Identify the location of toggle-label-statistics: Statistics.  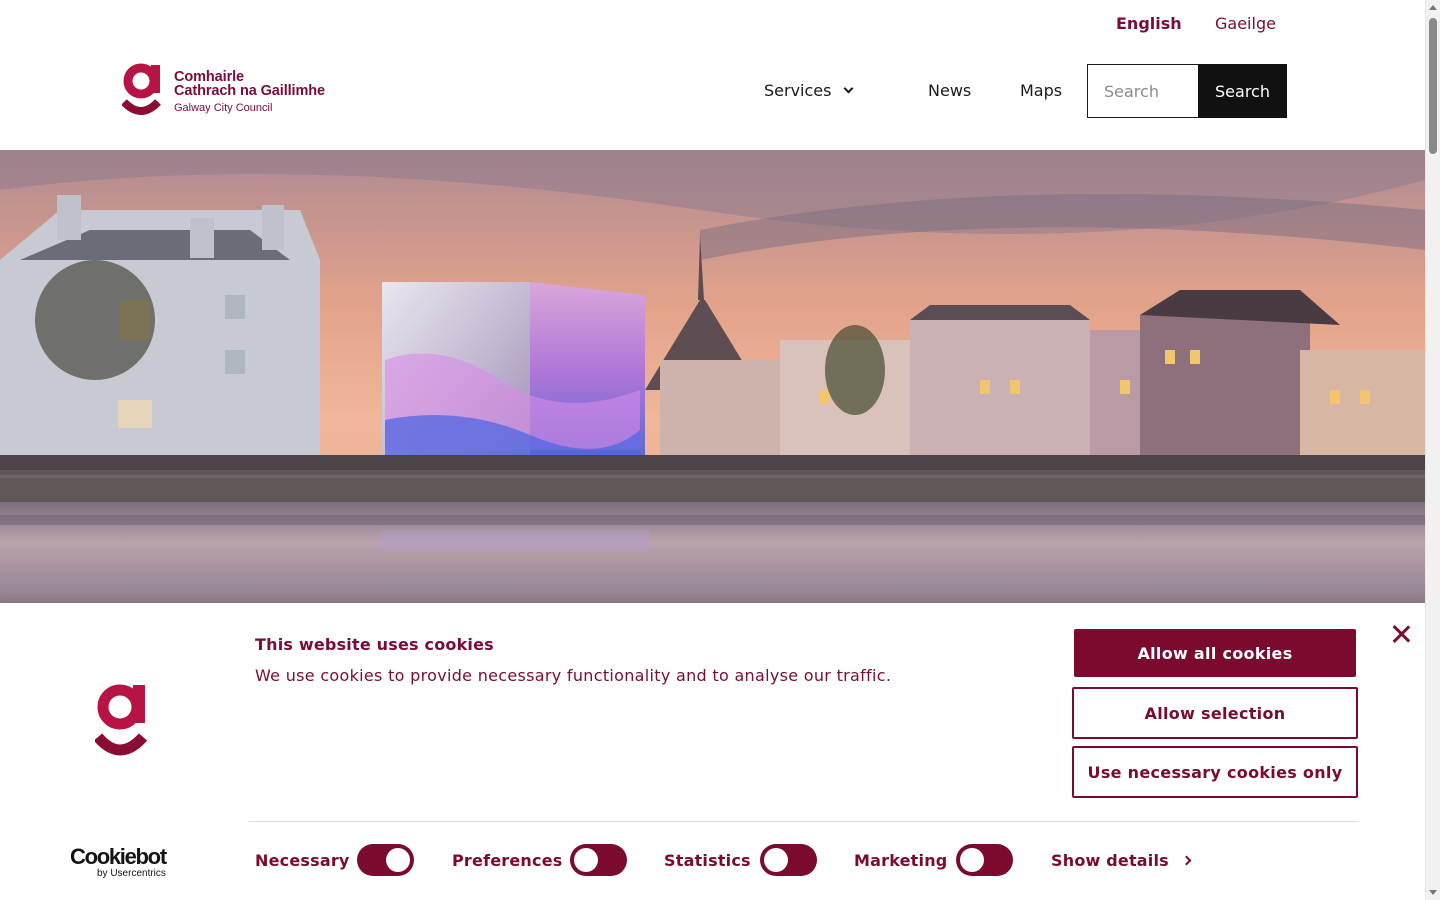
(707, 860).